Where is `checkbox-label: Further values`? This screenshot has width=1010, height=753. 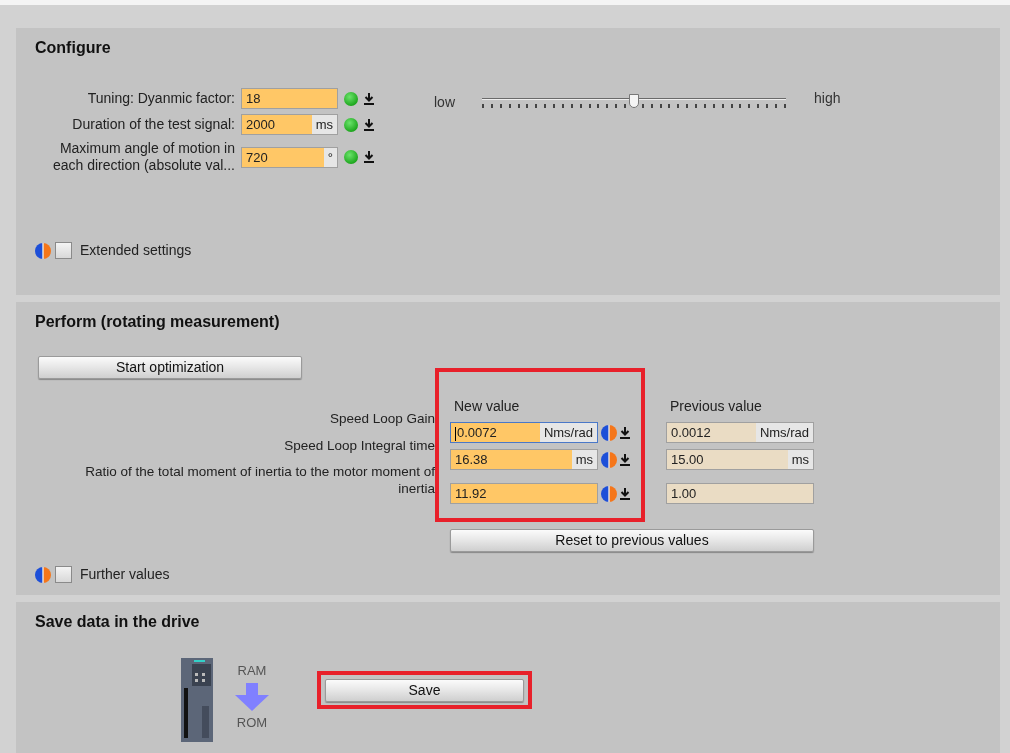
checkbox-label: Further values is located at coordinates (125, 574).